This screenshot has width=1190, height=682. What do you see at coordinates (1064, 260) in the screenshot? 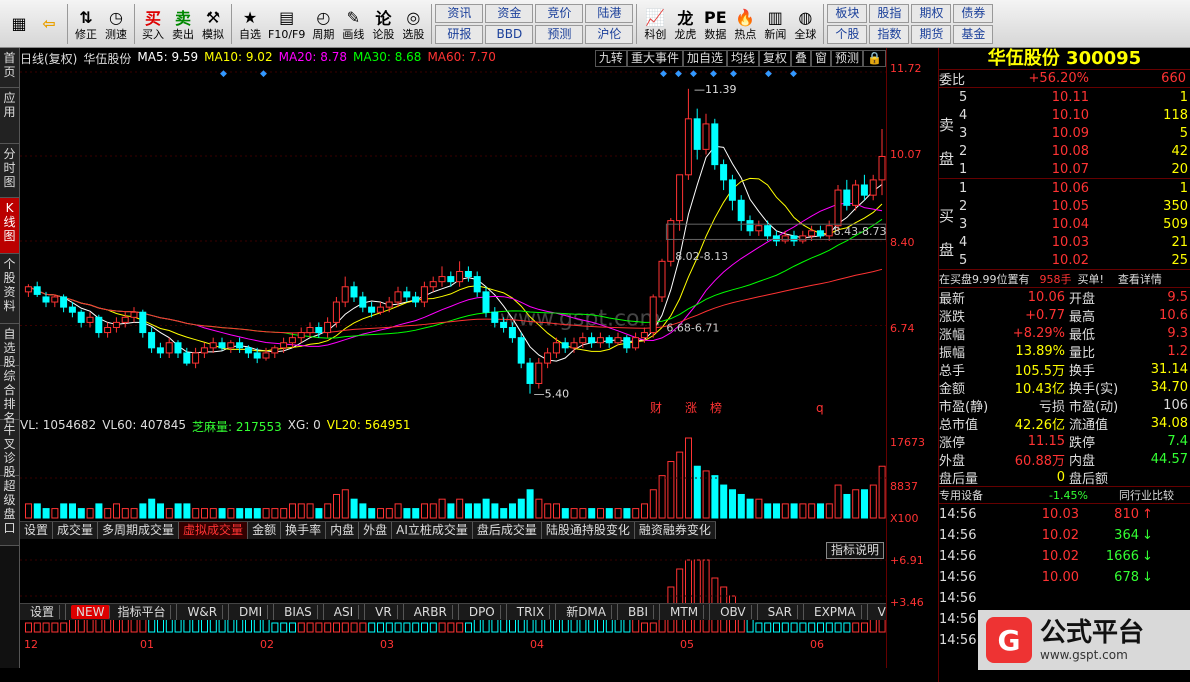
I see `buy-row: 5 10.02 25` at bounding box center [1064, 260].